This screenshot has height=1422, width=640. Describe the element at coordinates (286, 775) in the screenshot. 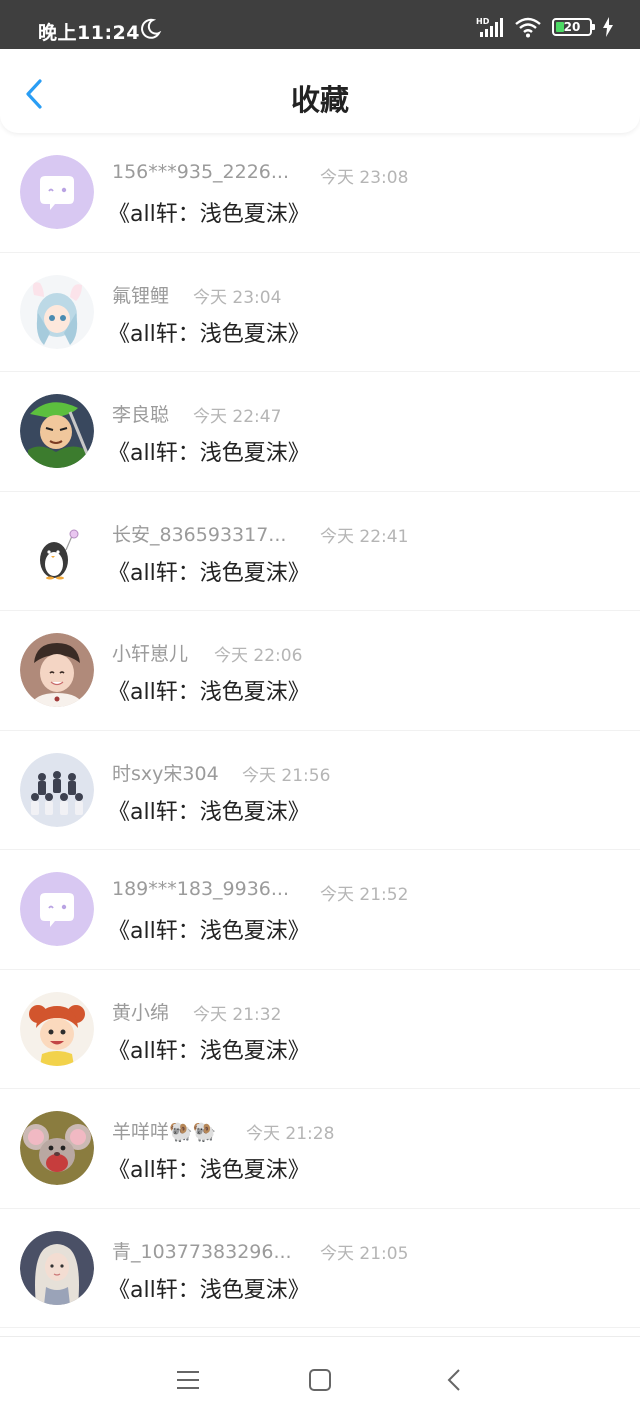

I see `item-time: 今天 21:56` at that location.